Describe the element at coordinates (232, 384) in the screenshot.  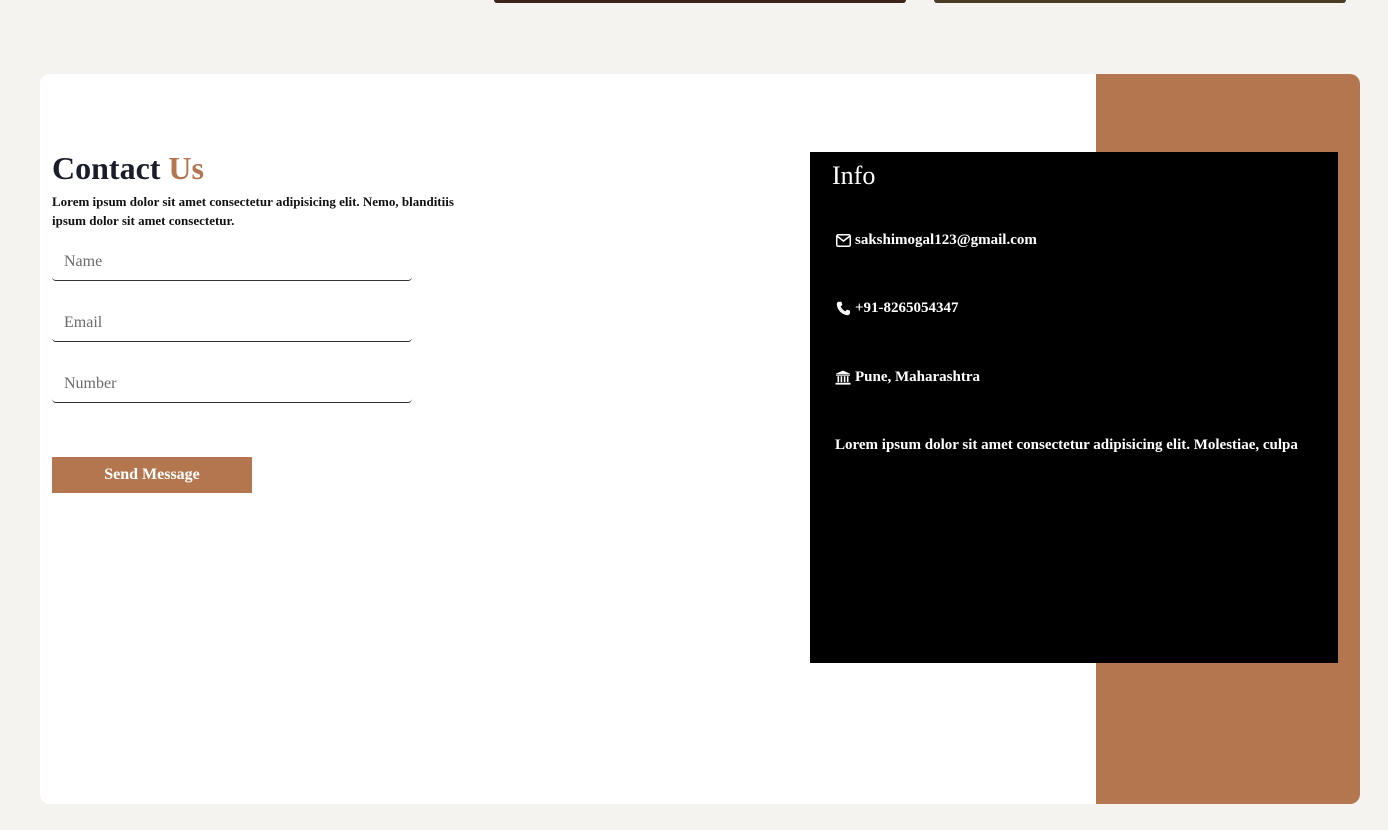
I see `number-input` at that location.